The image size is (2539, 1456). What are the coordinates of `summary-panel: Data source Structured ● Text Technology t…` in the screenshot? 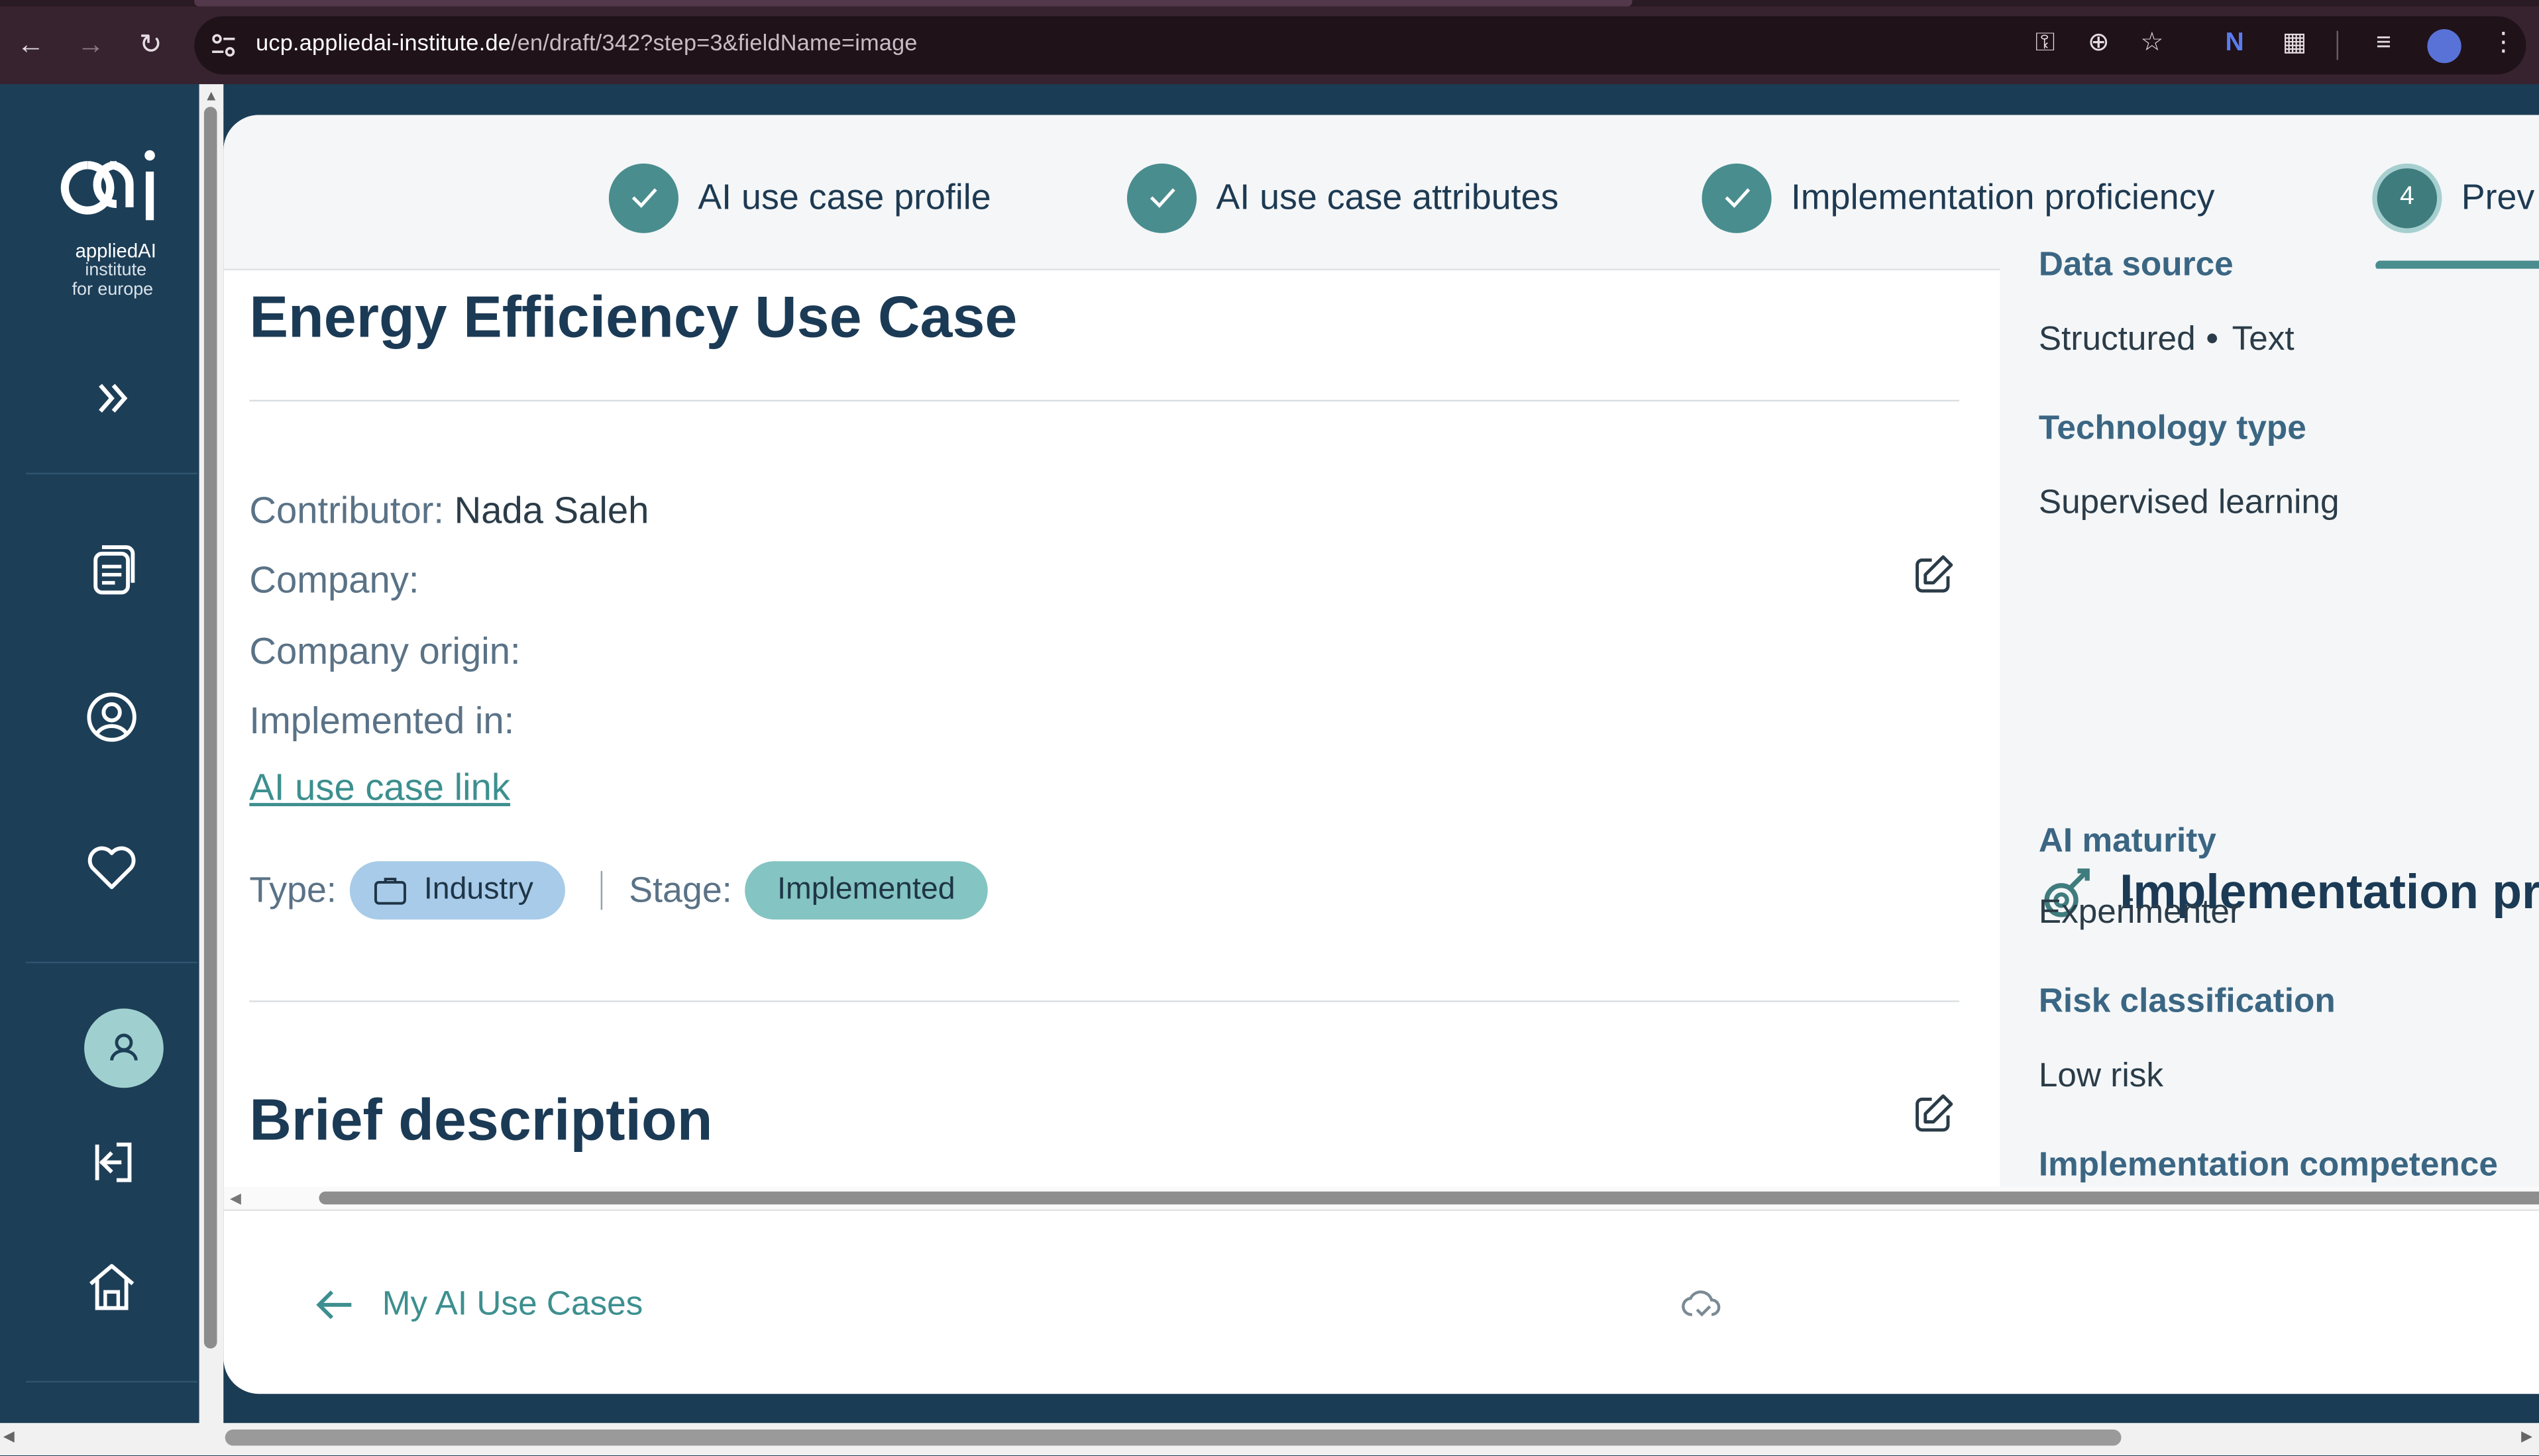 It's located at (2269, 719).